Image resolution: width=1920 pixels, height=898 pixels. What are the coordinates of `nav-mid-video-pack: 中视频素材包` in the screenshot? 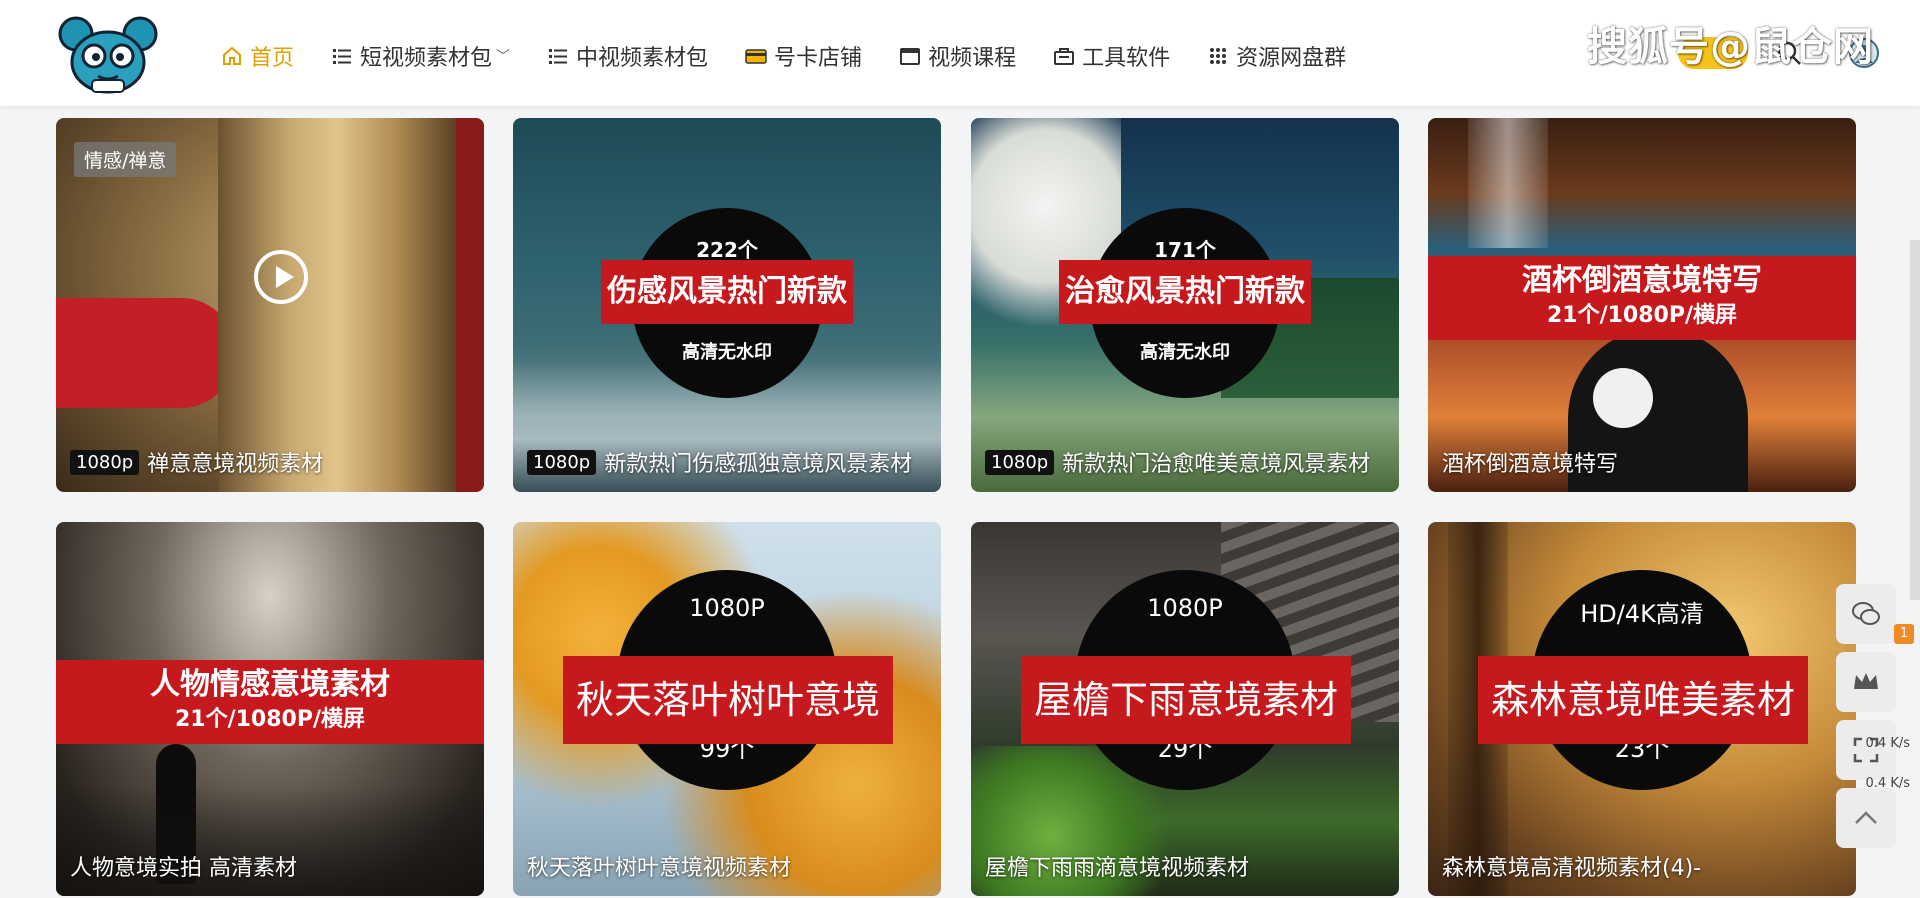 It's located at (627, 56).